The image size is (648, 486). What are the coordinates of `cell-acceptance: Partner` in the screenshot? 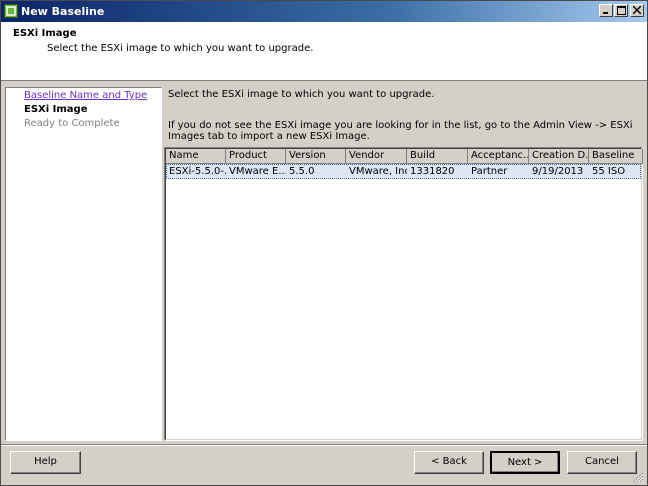 It's located at (489, 171).